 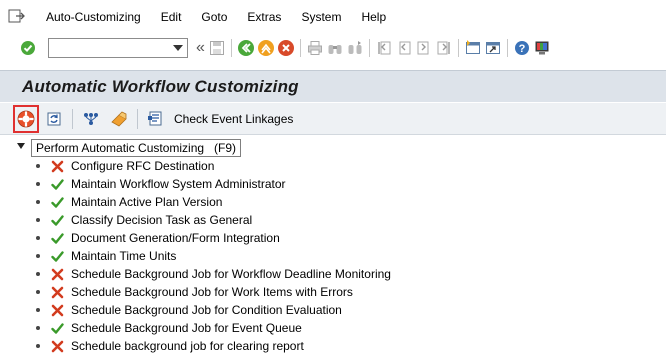 I want to click on previous-page-button, so click(x=404, y=48).